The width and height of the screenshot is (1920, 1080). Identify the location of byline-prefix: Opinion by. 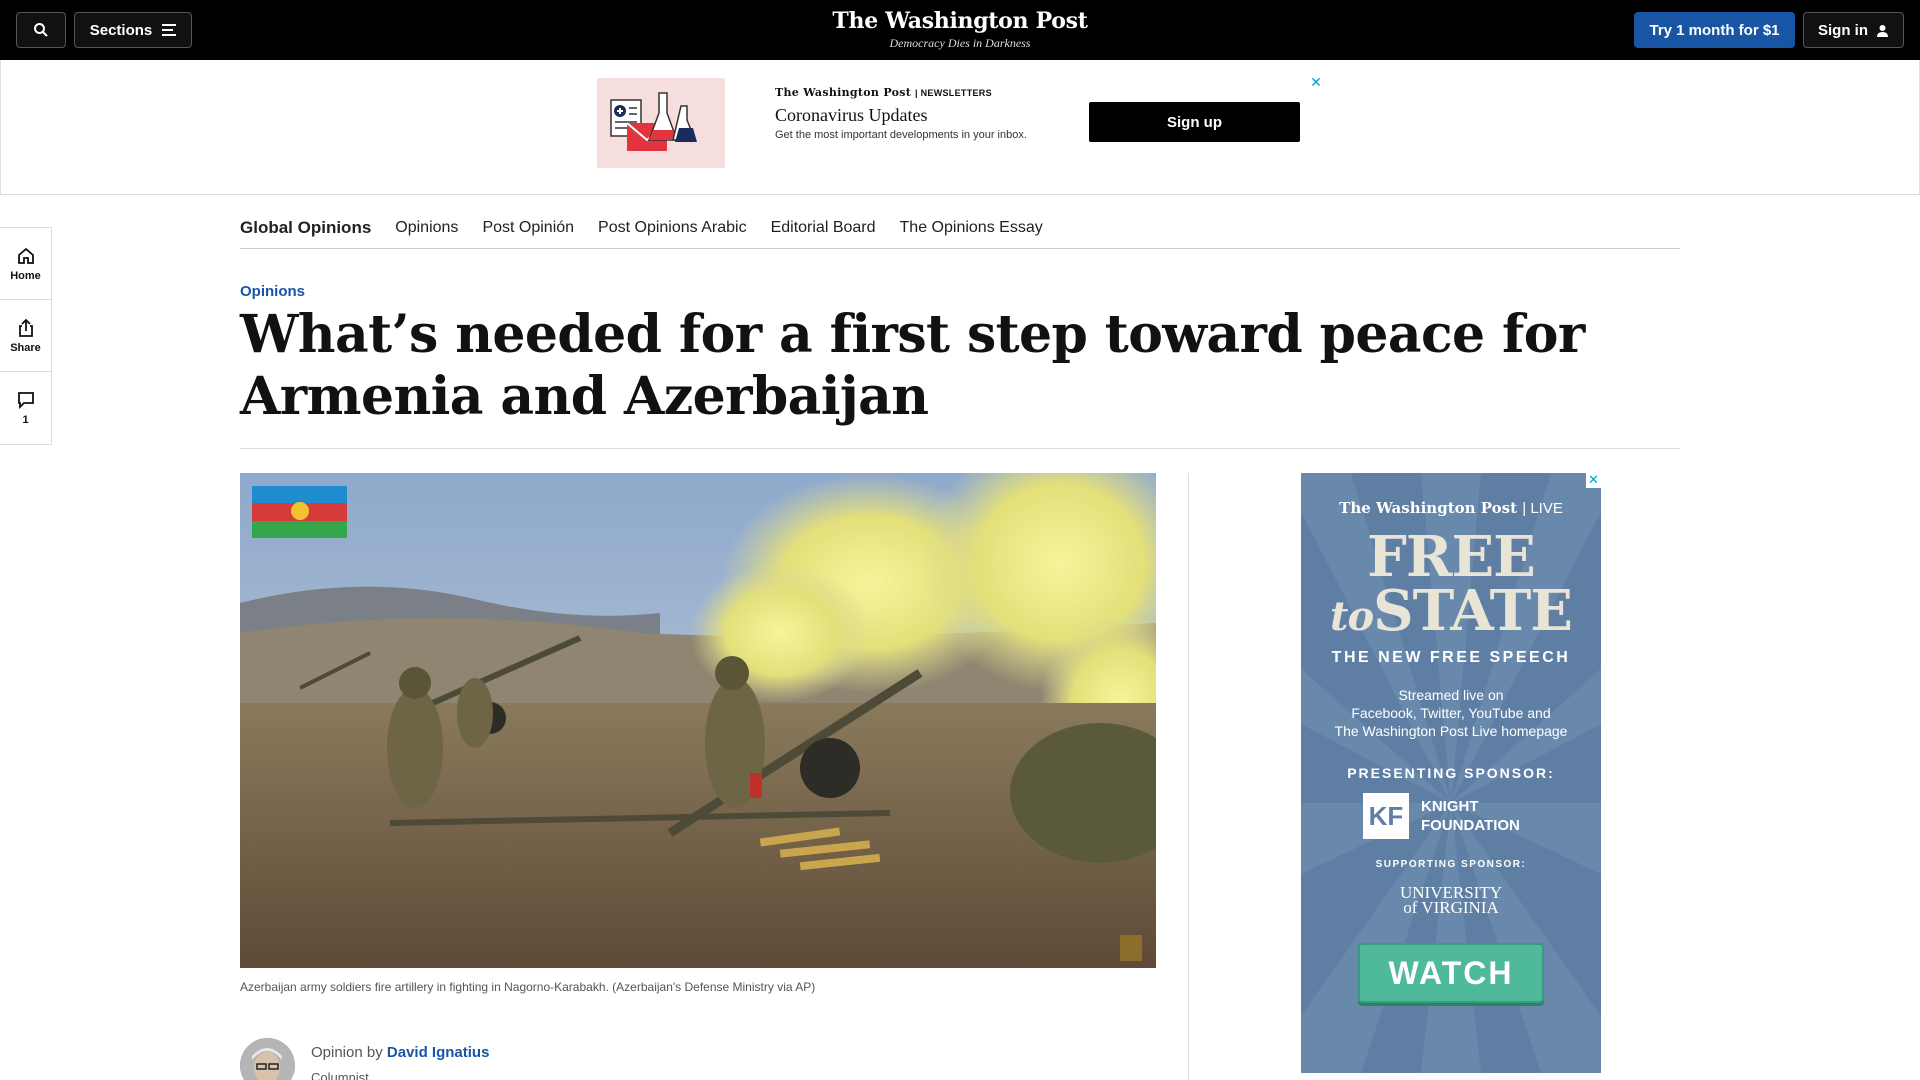
(347, 1052).